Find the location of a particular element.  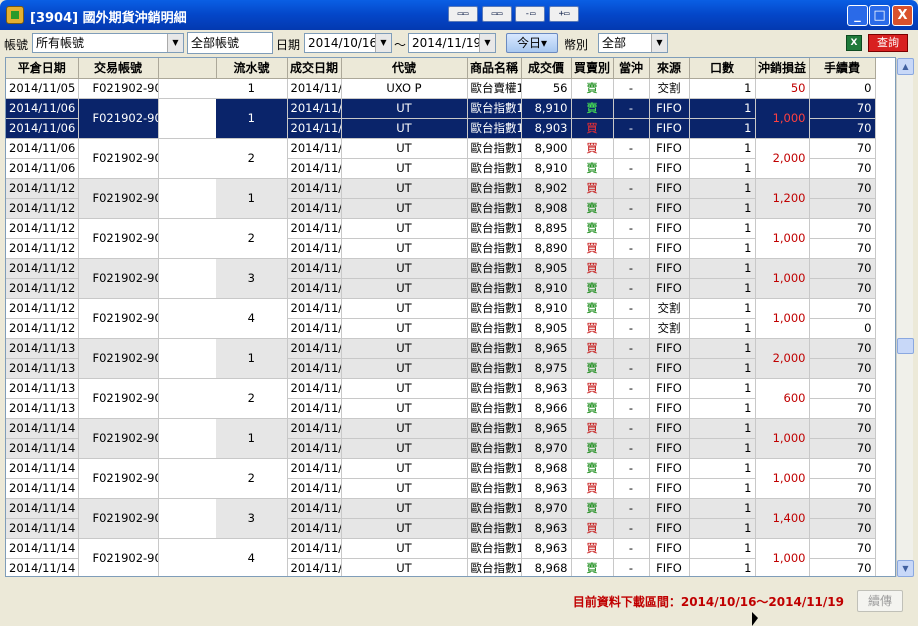

col-account: 交易帳號 is located at coordinates (118, 68).